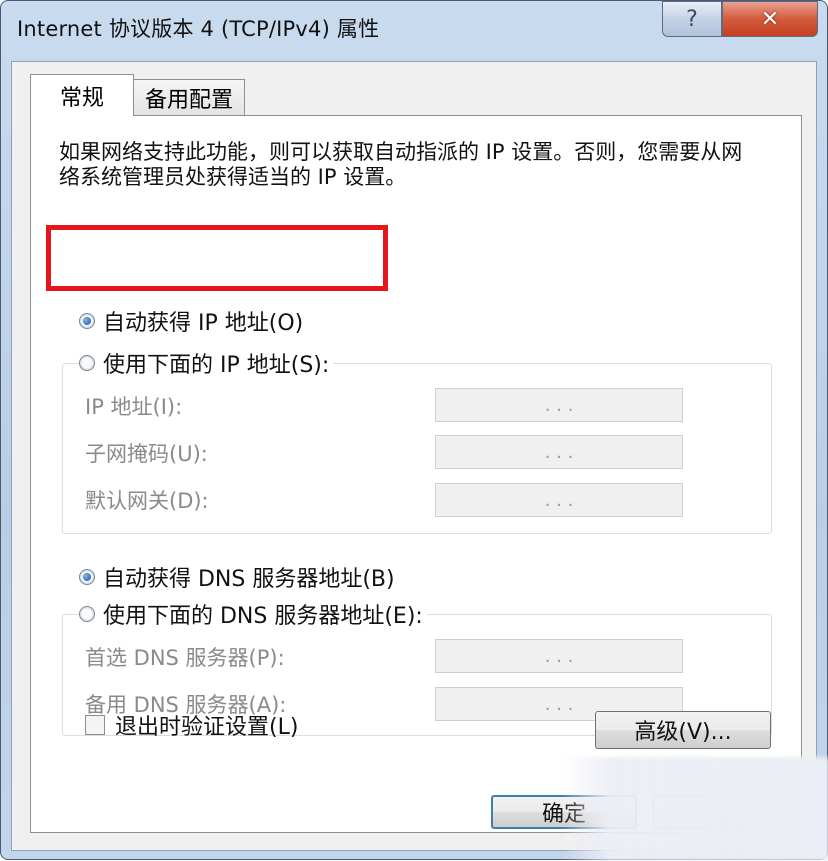  Describe the element at coordinates (559, 704) in the screenshot. I see `alternate-dns-value: . . .` at that location.